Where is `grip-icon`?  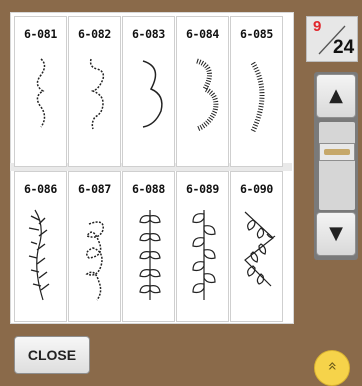 grip-icon is located at coordinates (337, 152).